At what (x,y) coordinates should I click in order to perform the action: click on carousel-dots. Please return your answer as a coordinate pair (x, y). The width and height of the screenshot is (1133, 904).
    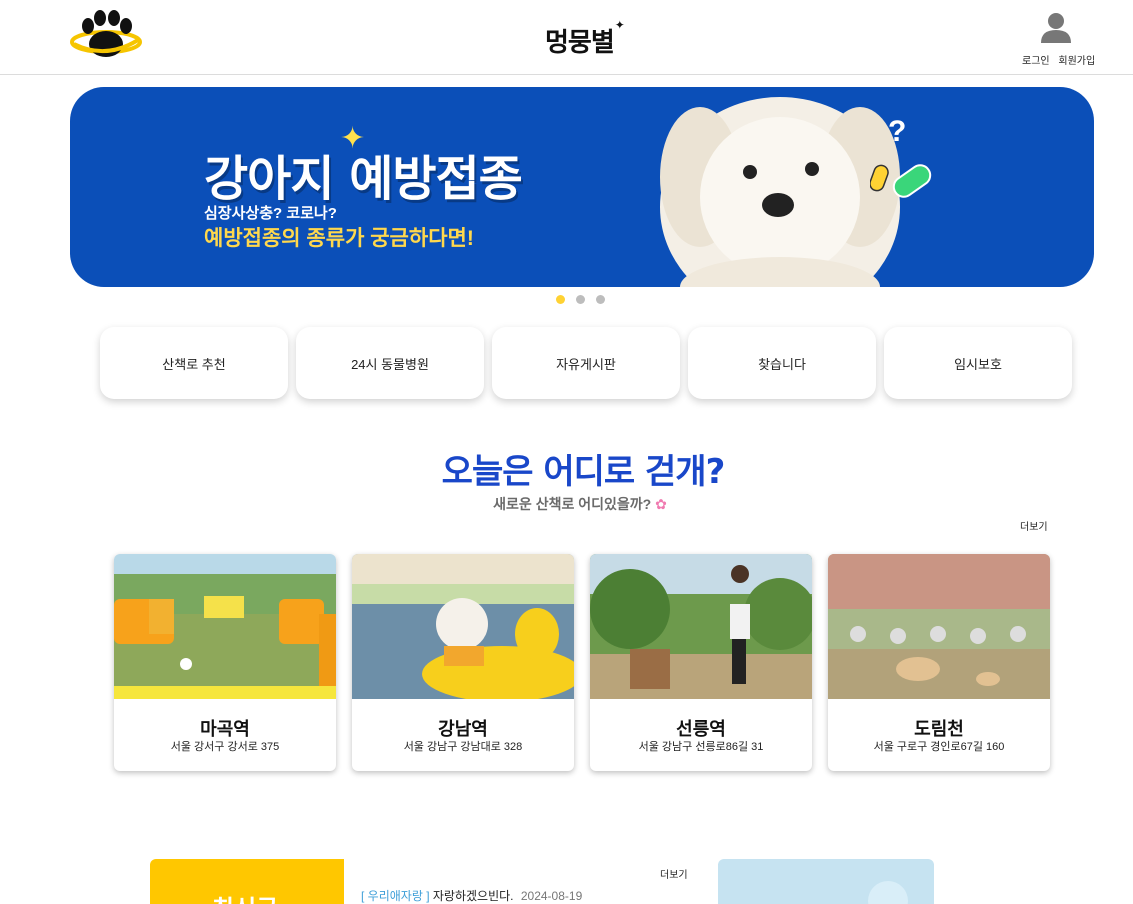
    Looking at the image, I should click on (580, 299).